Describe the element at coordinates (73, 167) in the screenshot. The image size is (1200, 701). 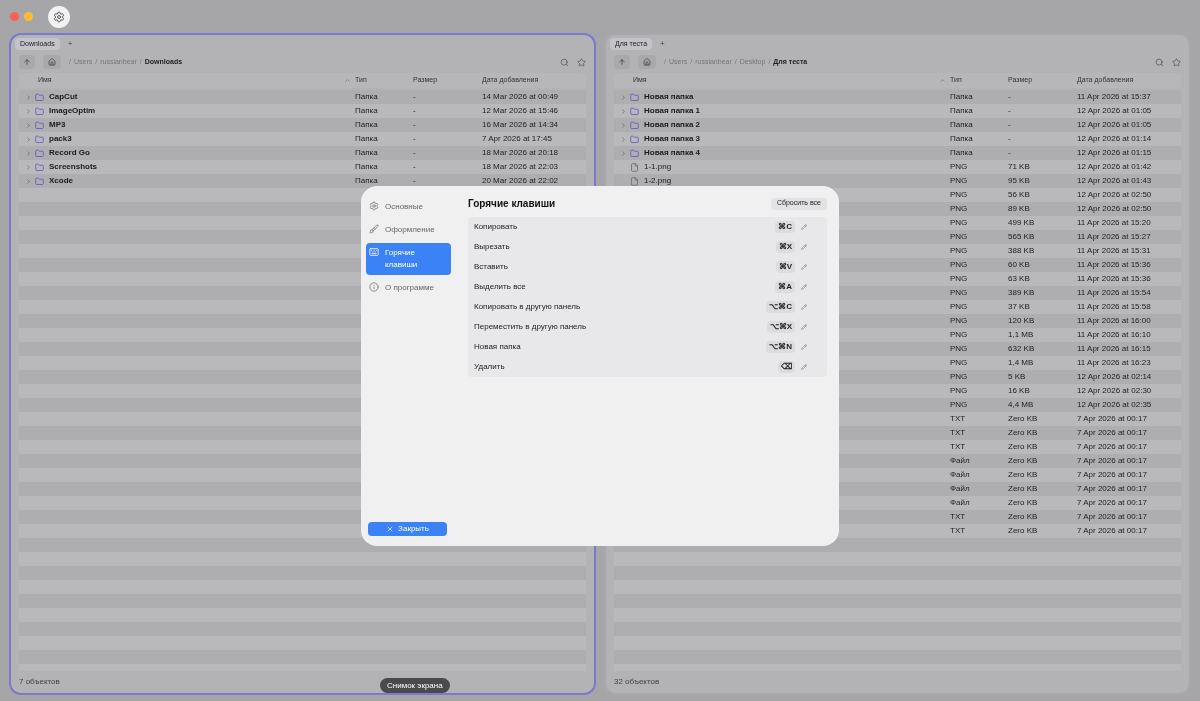
I see `file-name: Screenshots` at that location.